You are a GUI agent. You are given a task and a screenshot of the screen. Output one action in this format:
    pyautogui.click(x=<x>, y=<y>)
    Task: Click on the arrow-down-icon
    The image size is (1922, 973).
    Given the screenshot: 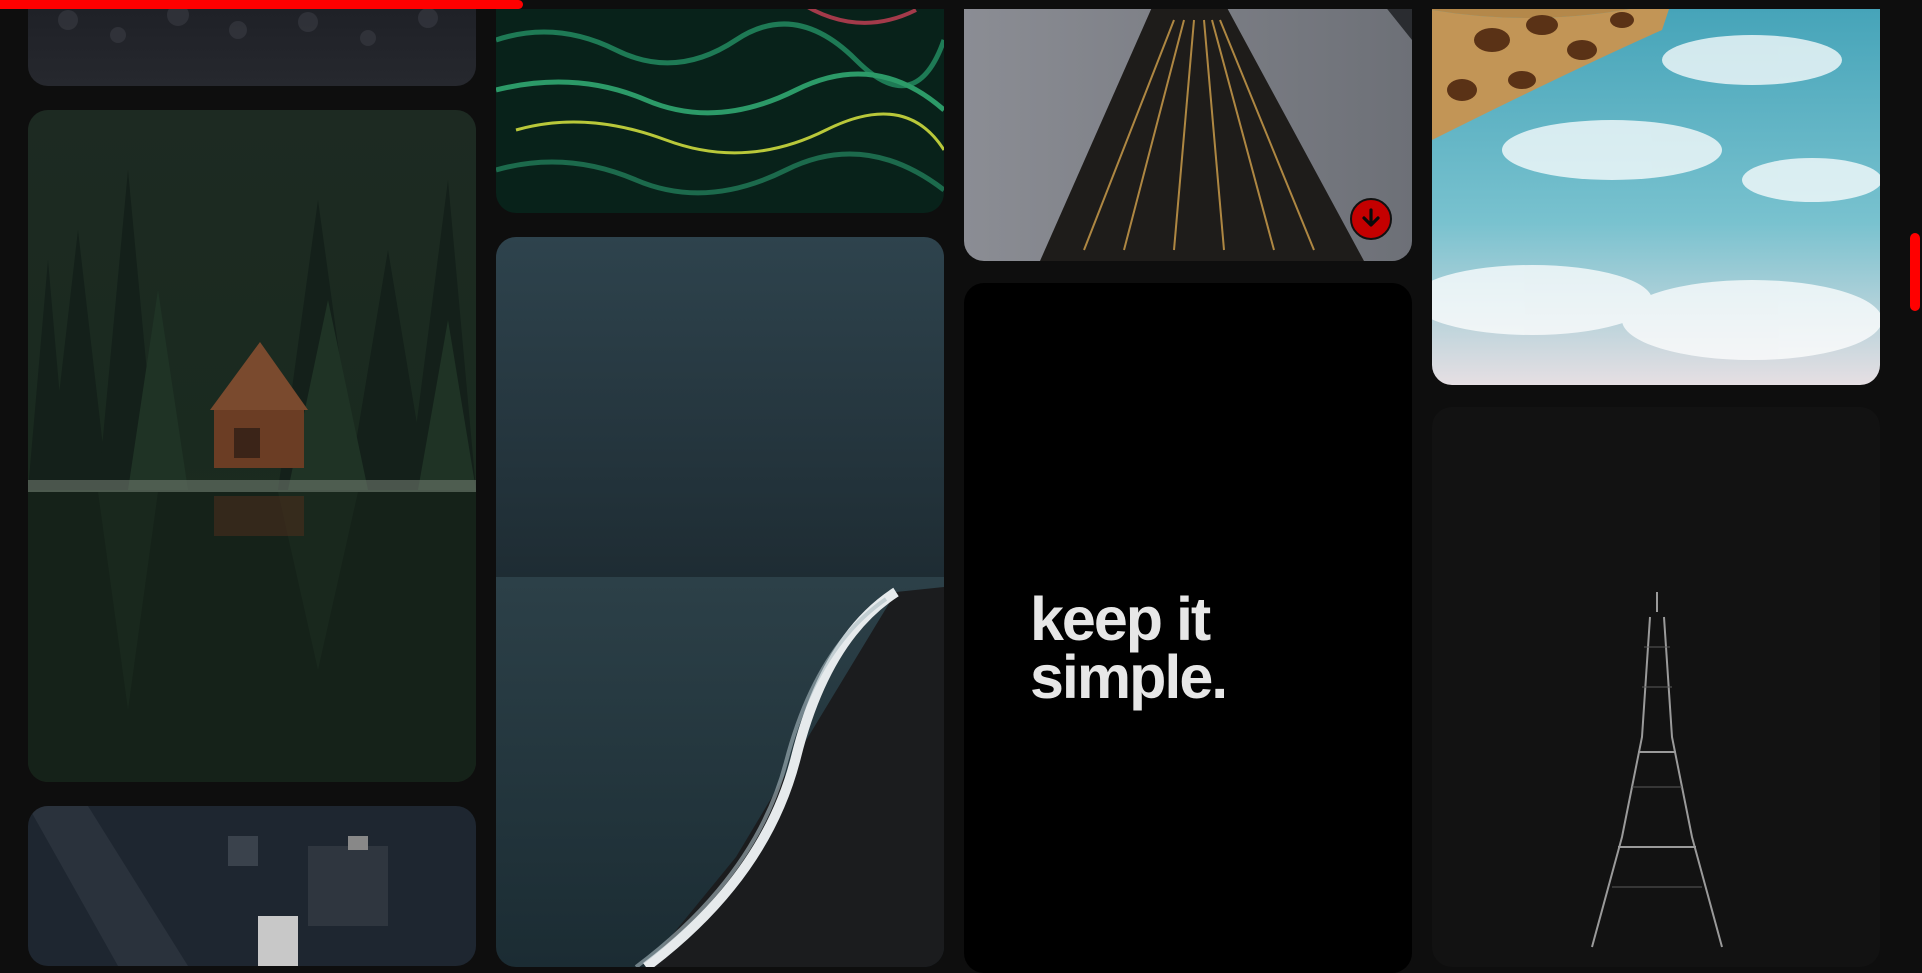 What is the action you would take?
    pyautogui.click(x=1371, y=217)
    